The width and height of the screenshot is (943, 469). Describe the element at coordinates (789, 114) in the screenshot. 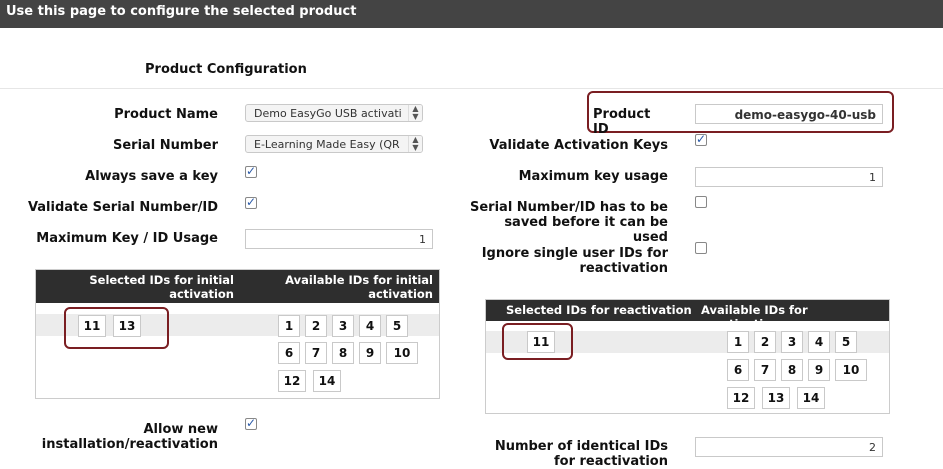

I see `product-id-input: demo-easygo-40-usb` at that location.